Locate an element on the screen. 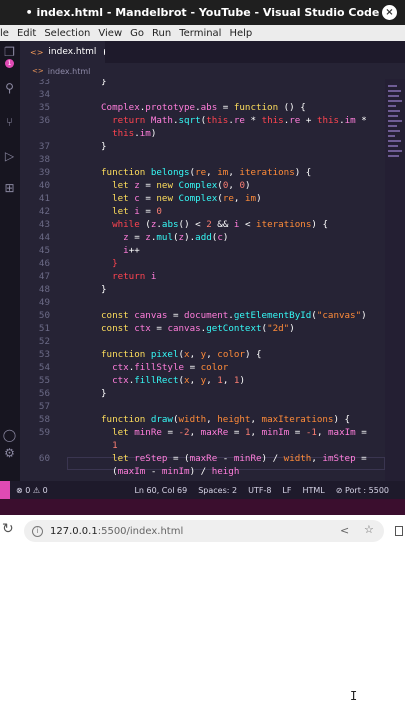 This screenshot has width=405, height=720. code-line: 42 let i = 0 is located at coordinates (202, 211).